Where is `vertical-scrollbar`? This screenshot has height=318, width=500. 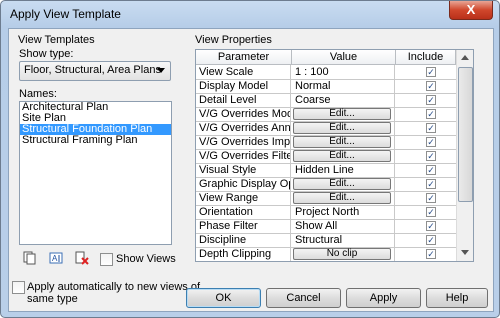 vertical-scrollbar is located at coordinates (464, 155).